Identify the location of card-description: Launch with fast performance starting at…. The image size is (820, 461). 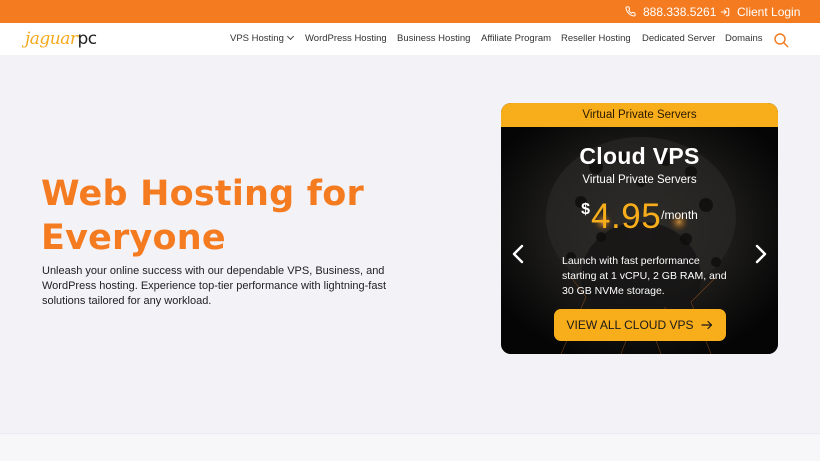
(644, 276).